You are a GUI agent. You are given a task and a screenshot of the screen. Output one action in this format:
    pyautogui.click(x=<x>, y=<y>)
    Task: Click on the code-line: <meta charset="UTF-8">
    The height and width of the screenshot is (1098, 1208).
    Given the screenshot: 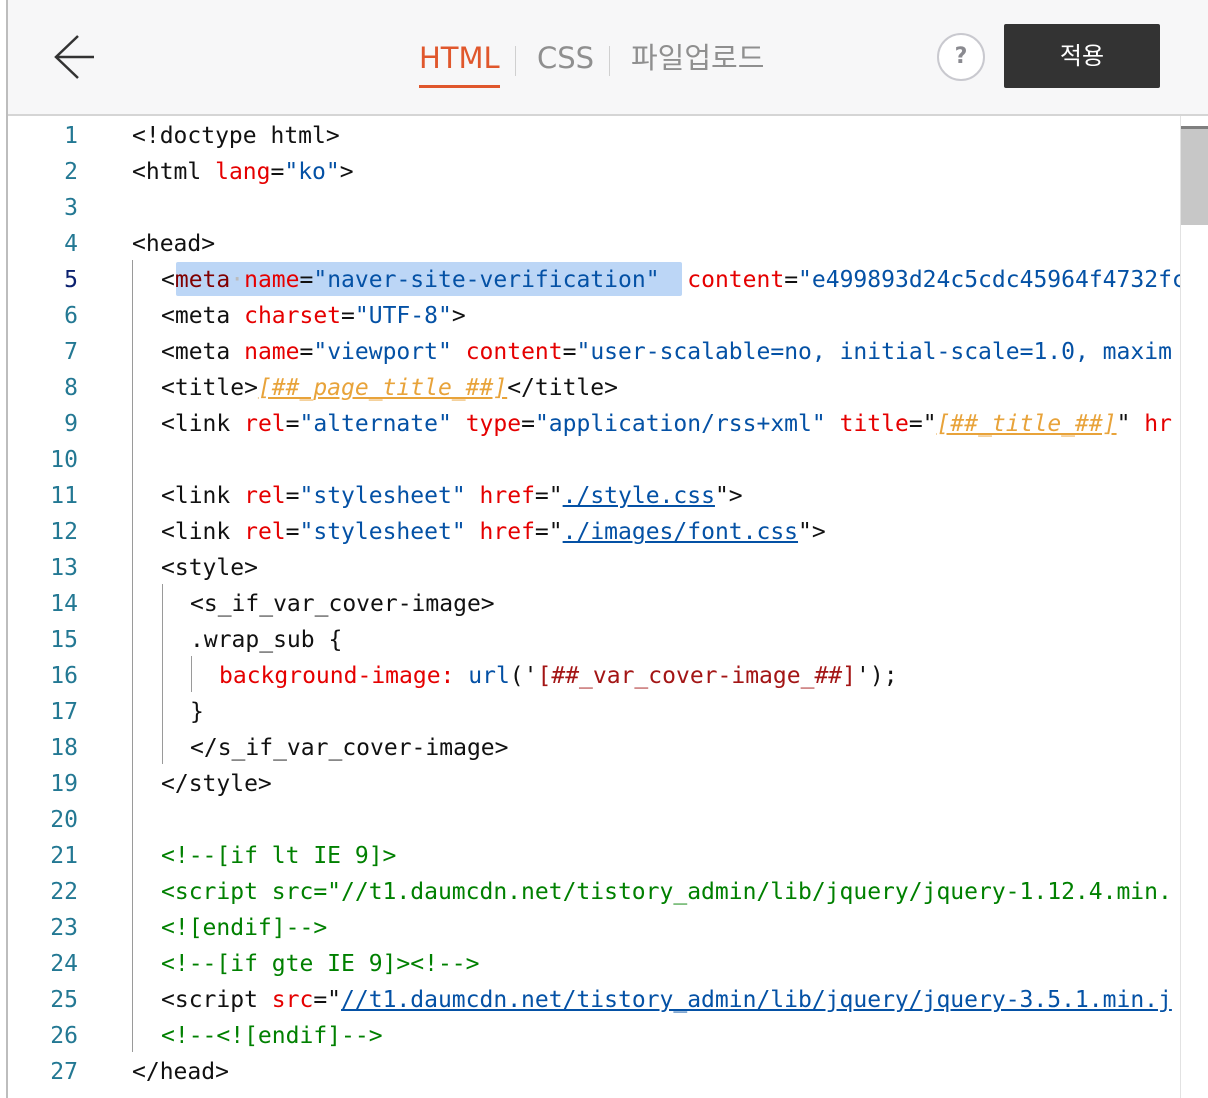 What is the action you would take?
    pyautogui.click(x=313, y=316)
    